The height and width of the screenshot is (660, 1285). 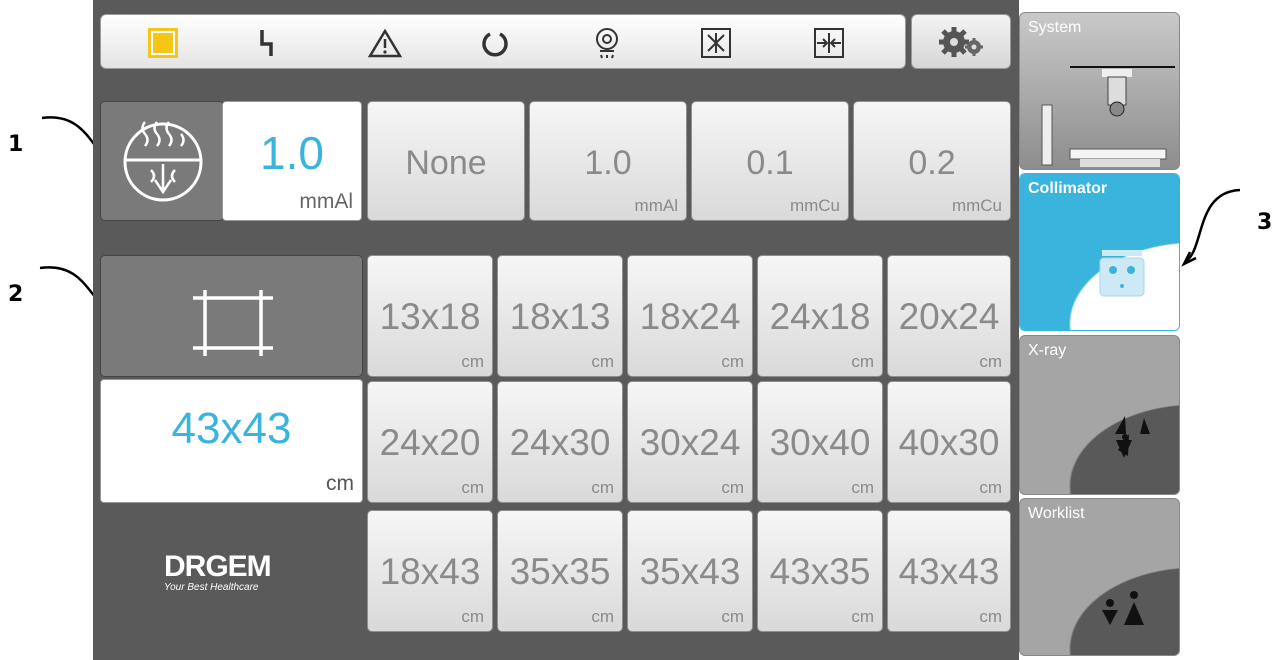 I want to click on gears-icon, so click(x=961, y=41).